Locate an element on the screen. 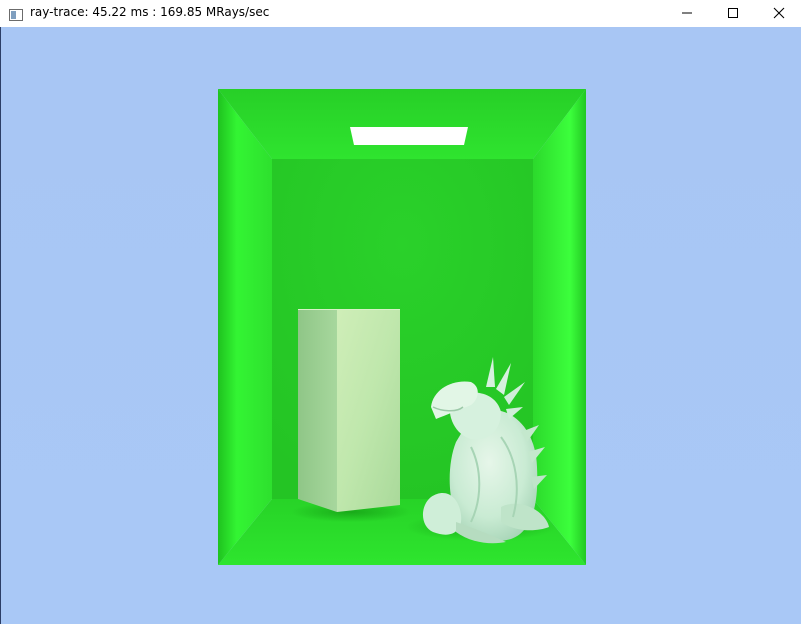  left-wall is located at coordinates (245, 327).